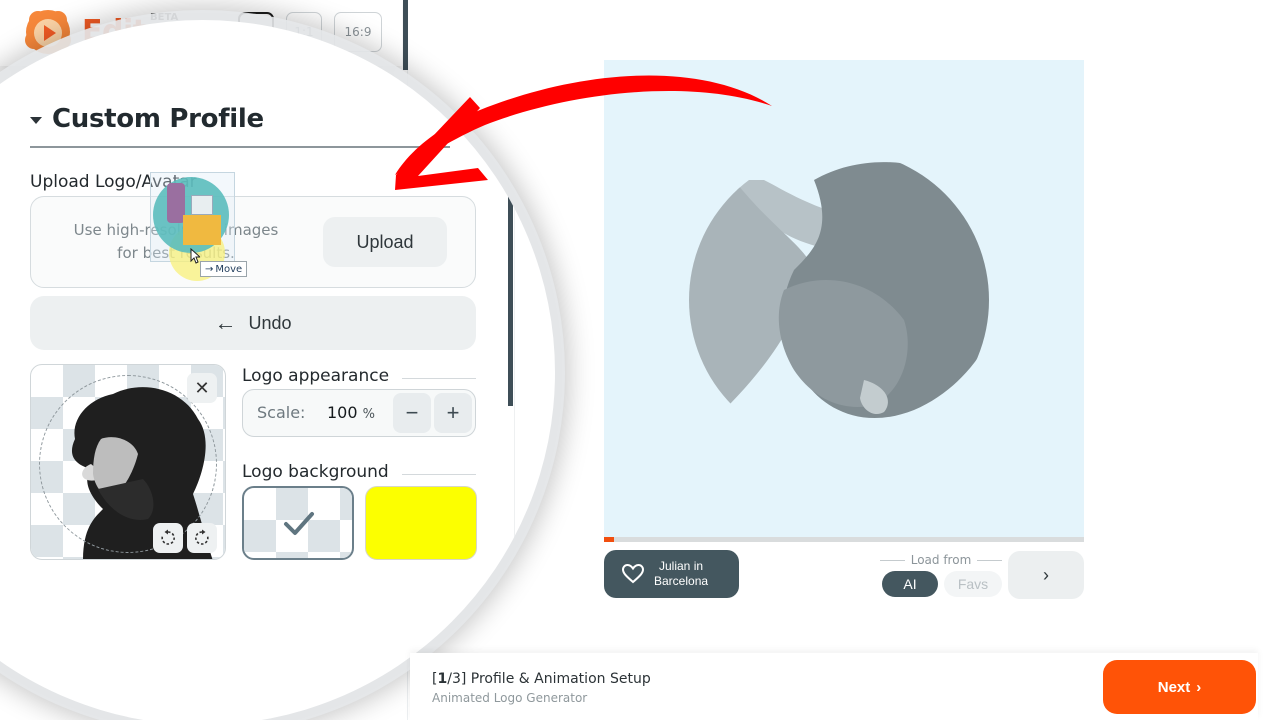 Image resolution: width=1280 pixels, height=720 pixels. I want to click on load-from-label: Load from, so click(941, 560).